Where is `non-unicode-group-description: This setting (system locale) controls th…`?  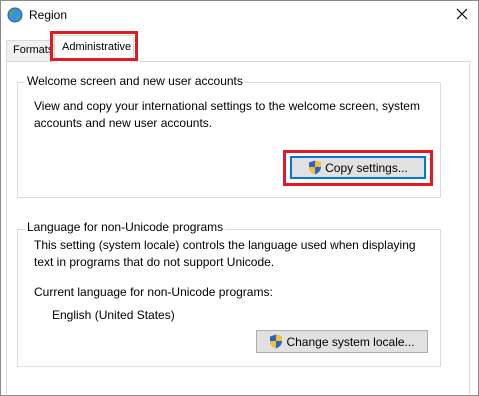 non-unicode-group-description: This setting (system locale) controls th… is located at coordinates (225, 253).